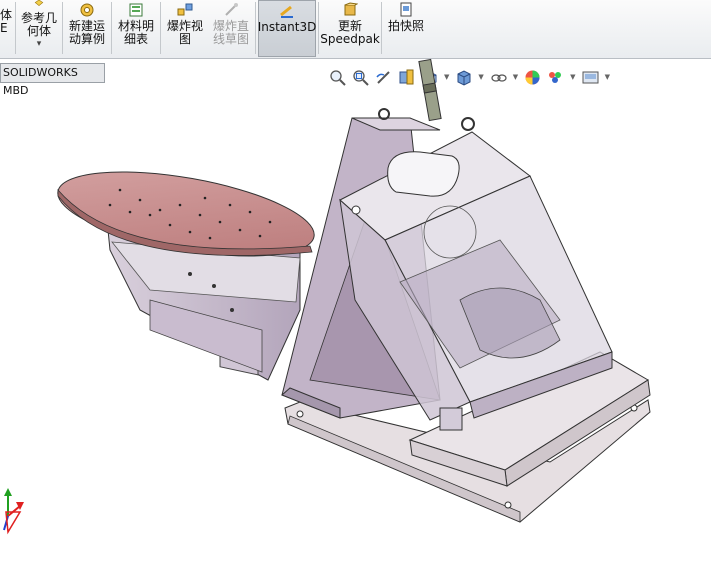 The width and height of the screenshot is (711, 576). I want to click on reference-geometry-label-2: 何体, so click(38, 31).